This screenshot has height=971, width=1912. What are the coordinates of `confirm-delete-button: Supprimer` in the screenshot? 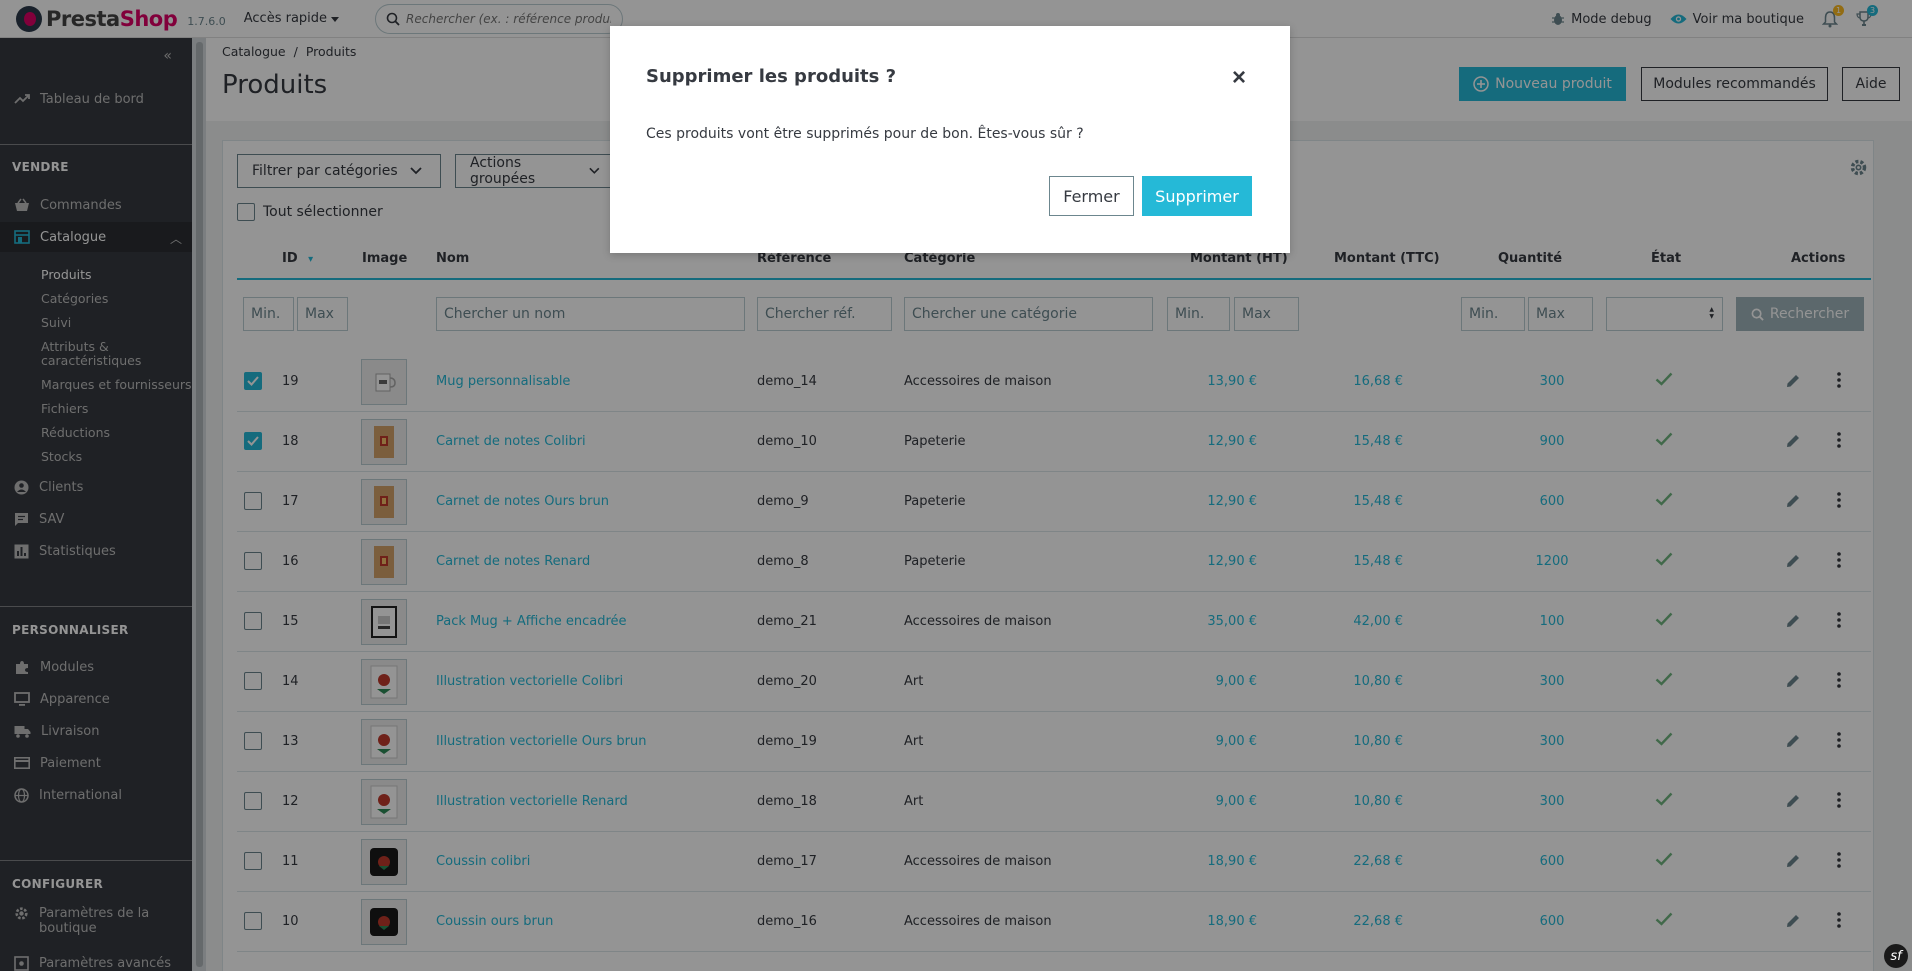 It's located at (1197, 196).